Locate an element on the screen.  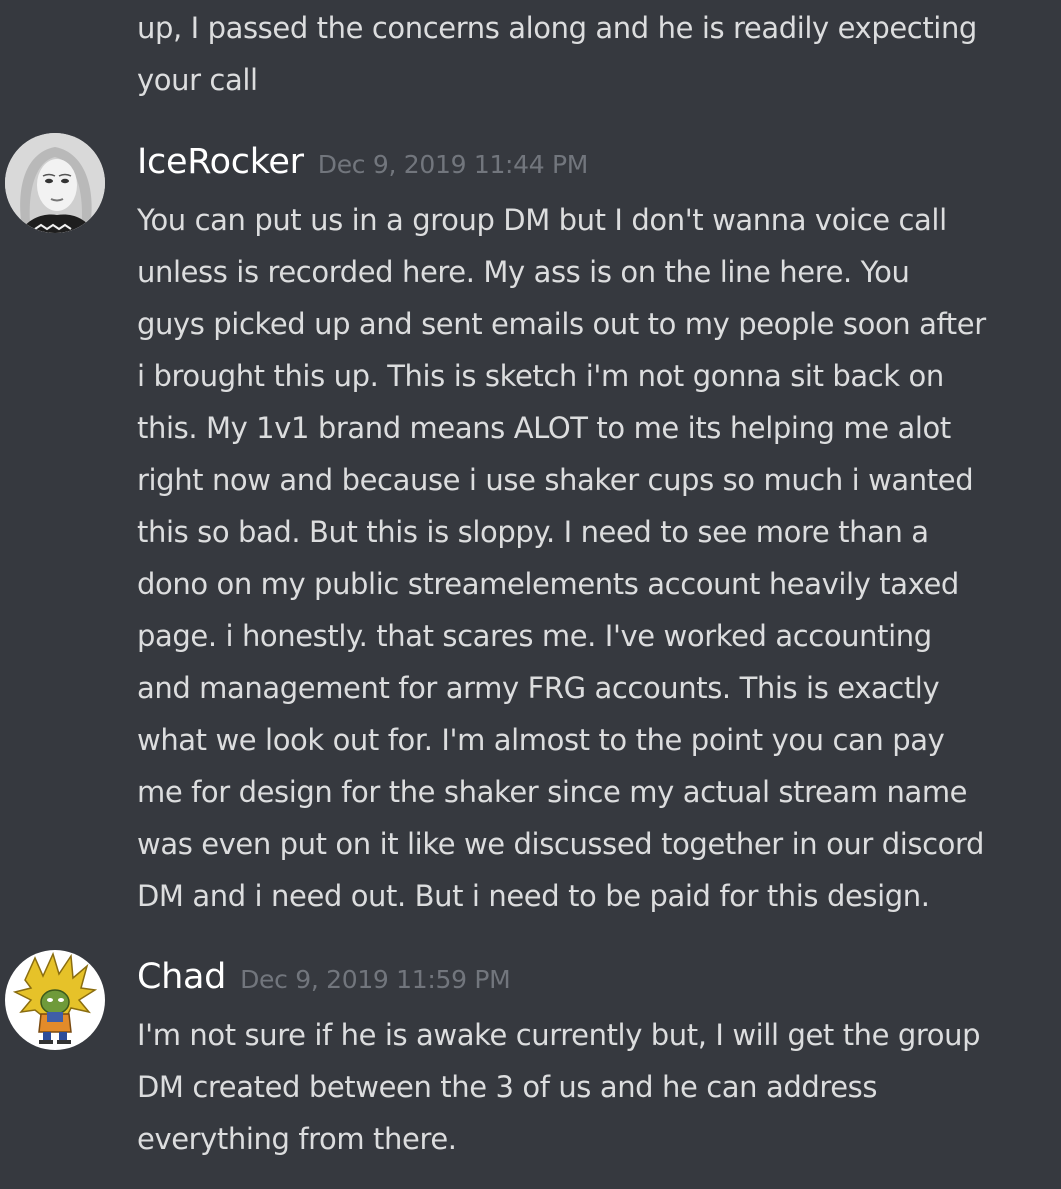
user-avatar-portrait-icon is located at coordinates (55, 183).